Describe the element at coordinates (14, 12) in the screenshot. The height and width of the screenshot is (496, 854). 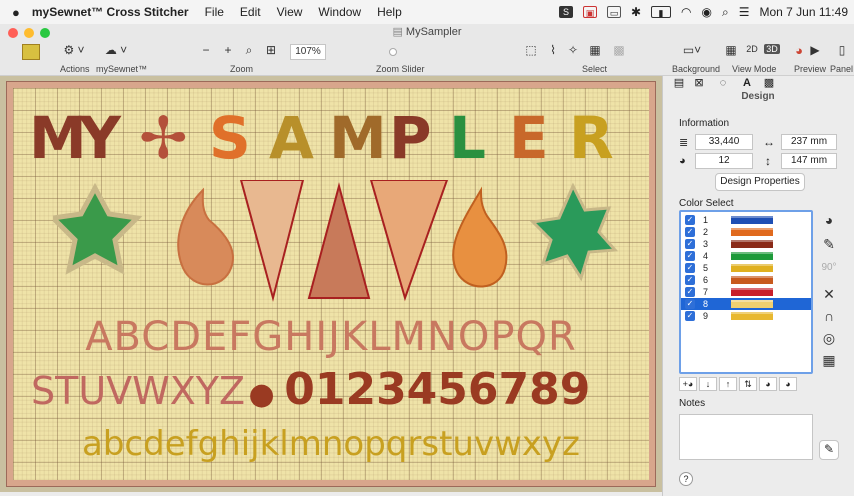
I see `apple-icon: ●` at that location.